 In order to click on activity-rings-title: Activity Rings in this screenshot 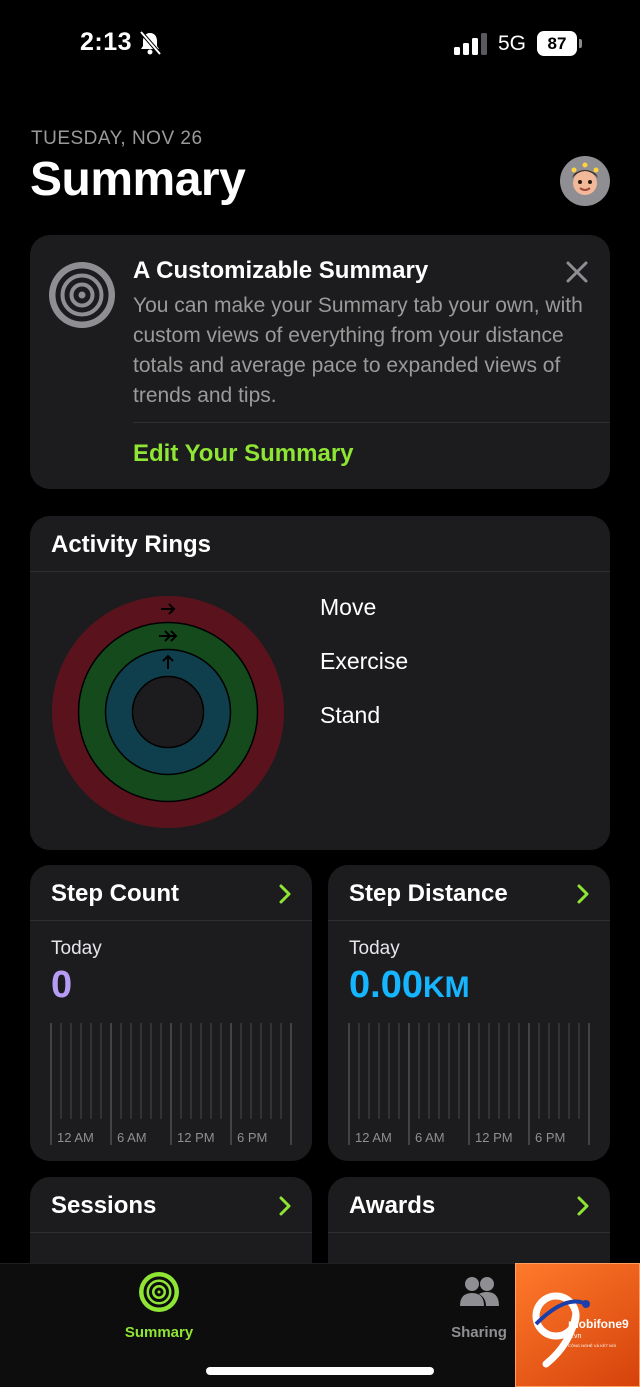, I will do `click(131, 544)`.